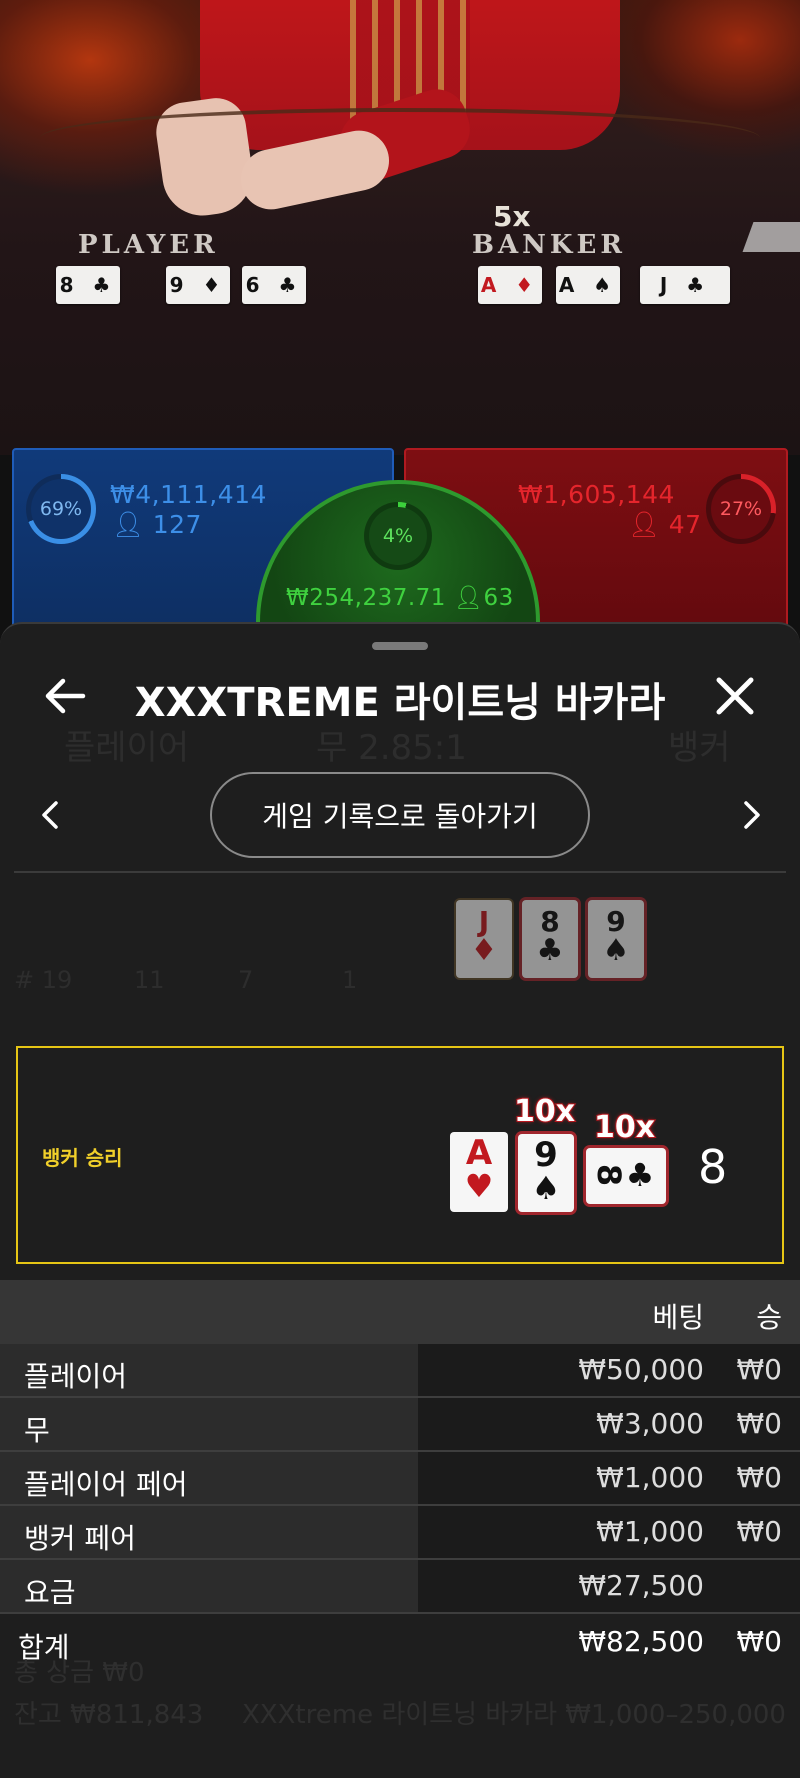 The height and width of the screenshot is (1778, 800). Describe the element at coordinates (157, 524) in the screenshot. I see `player-bettor-count: 👤︎ 127` at that location.